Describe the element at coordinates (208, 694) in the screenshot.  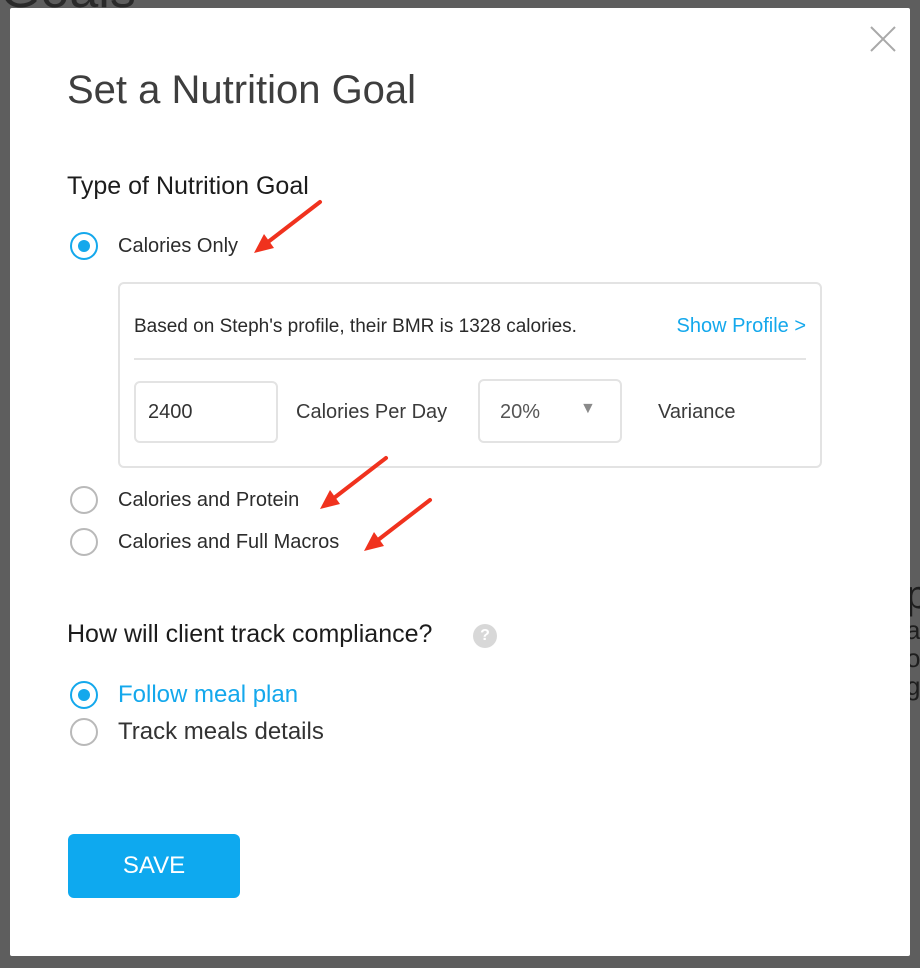
I see `radio-label-follow-meal-plan: Follow meal plan` at that location.